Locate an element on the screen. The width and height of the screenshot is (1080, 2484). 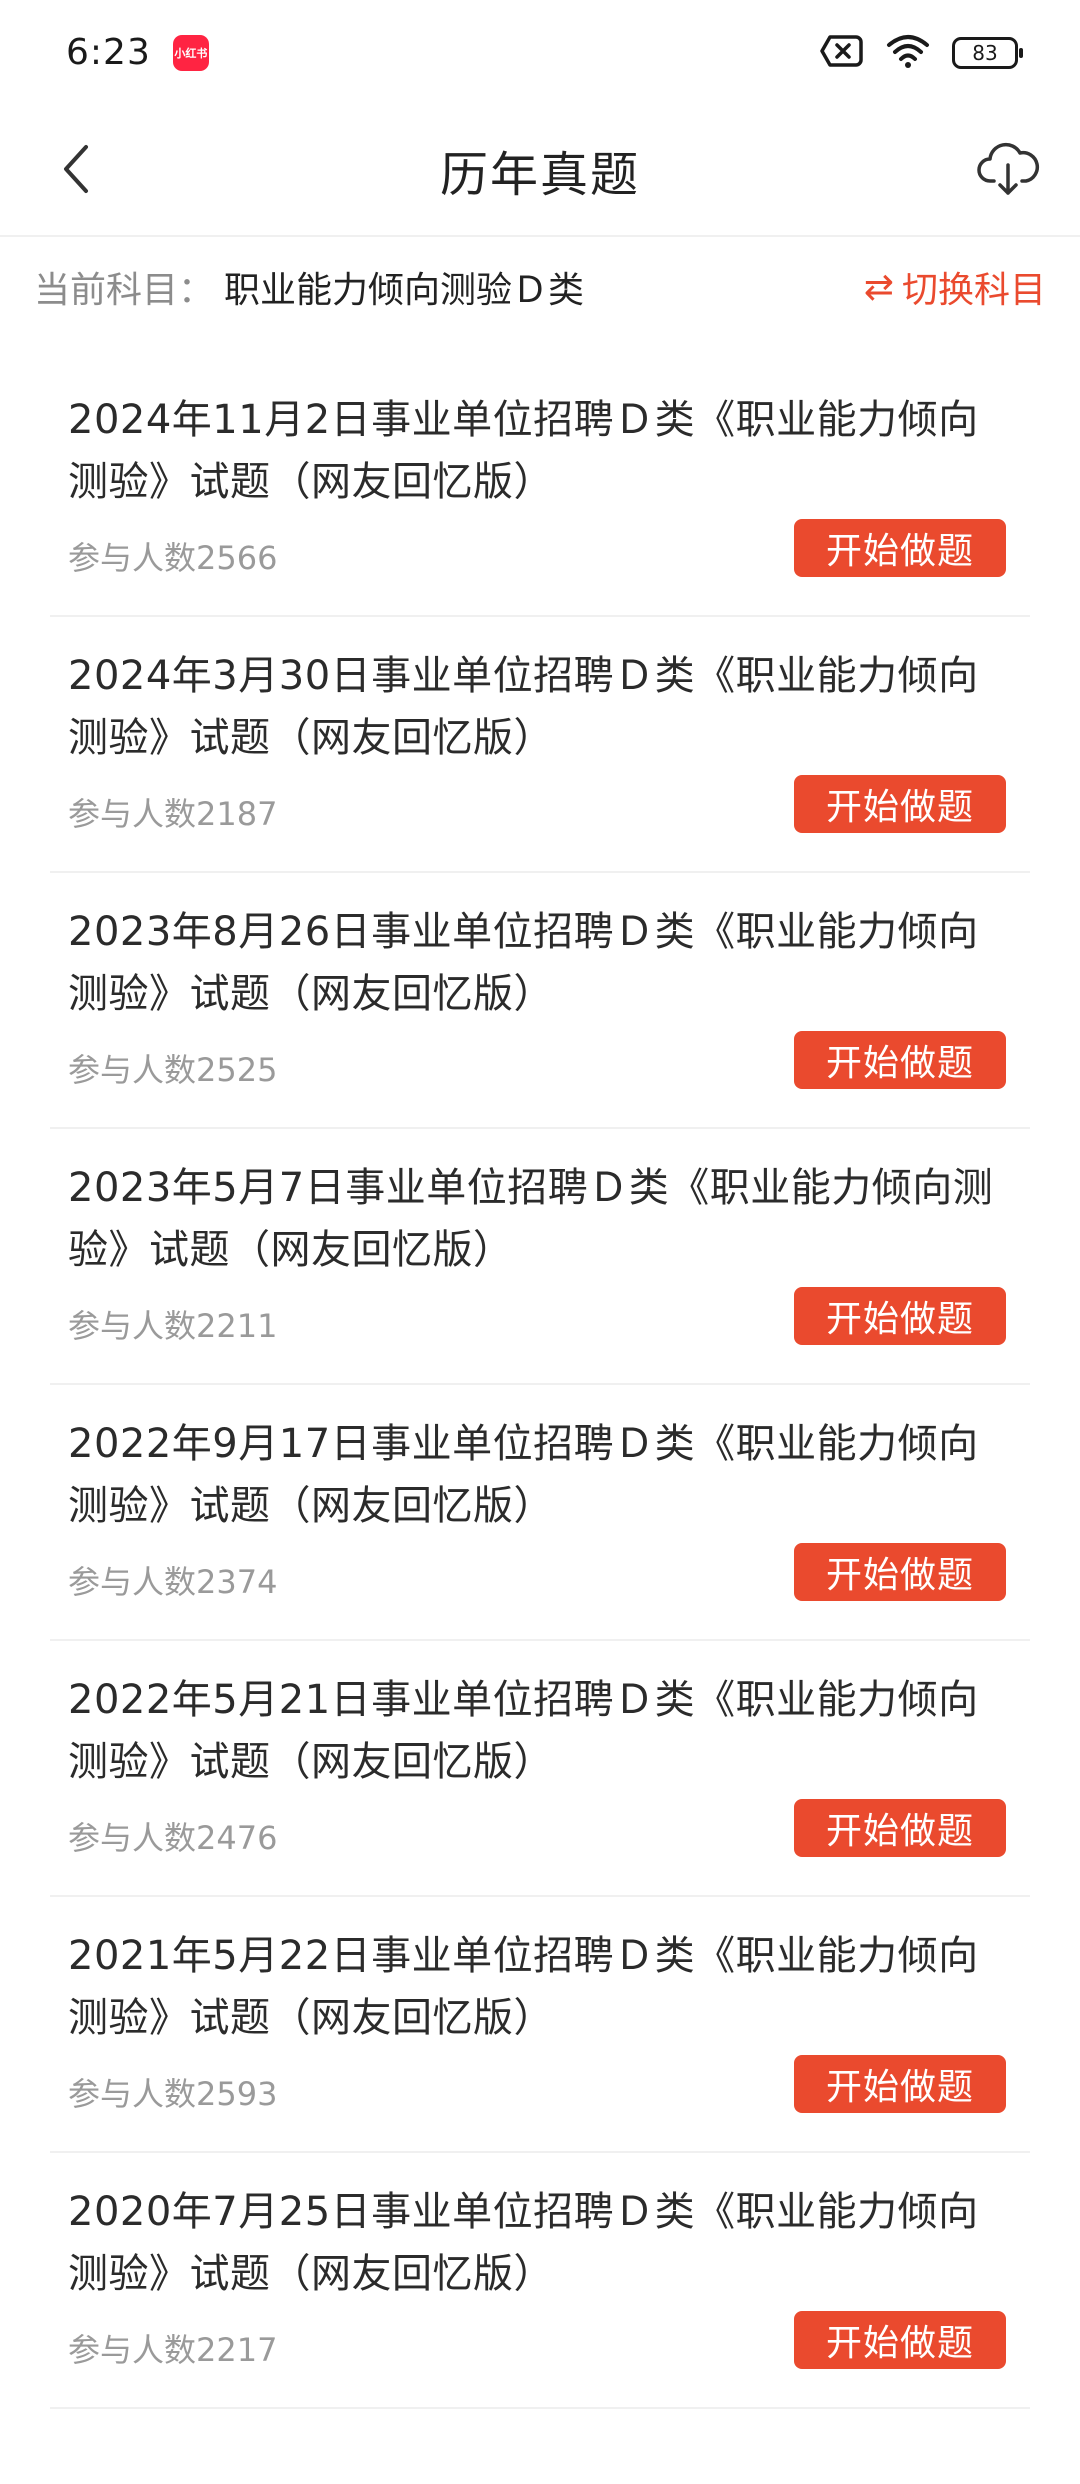
participants-count: 参与人数2217 is located at coordinates (173, 2350).